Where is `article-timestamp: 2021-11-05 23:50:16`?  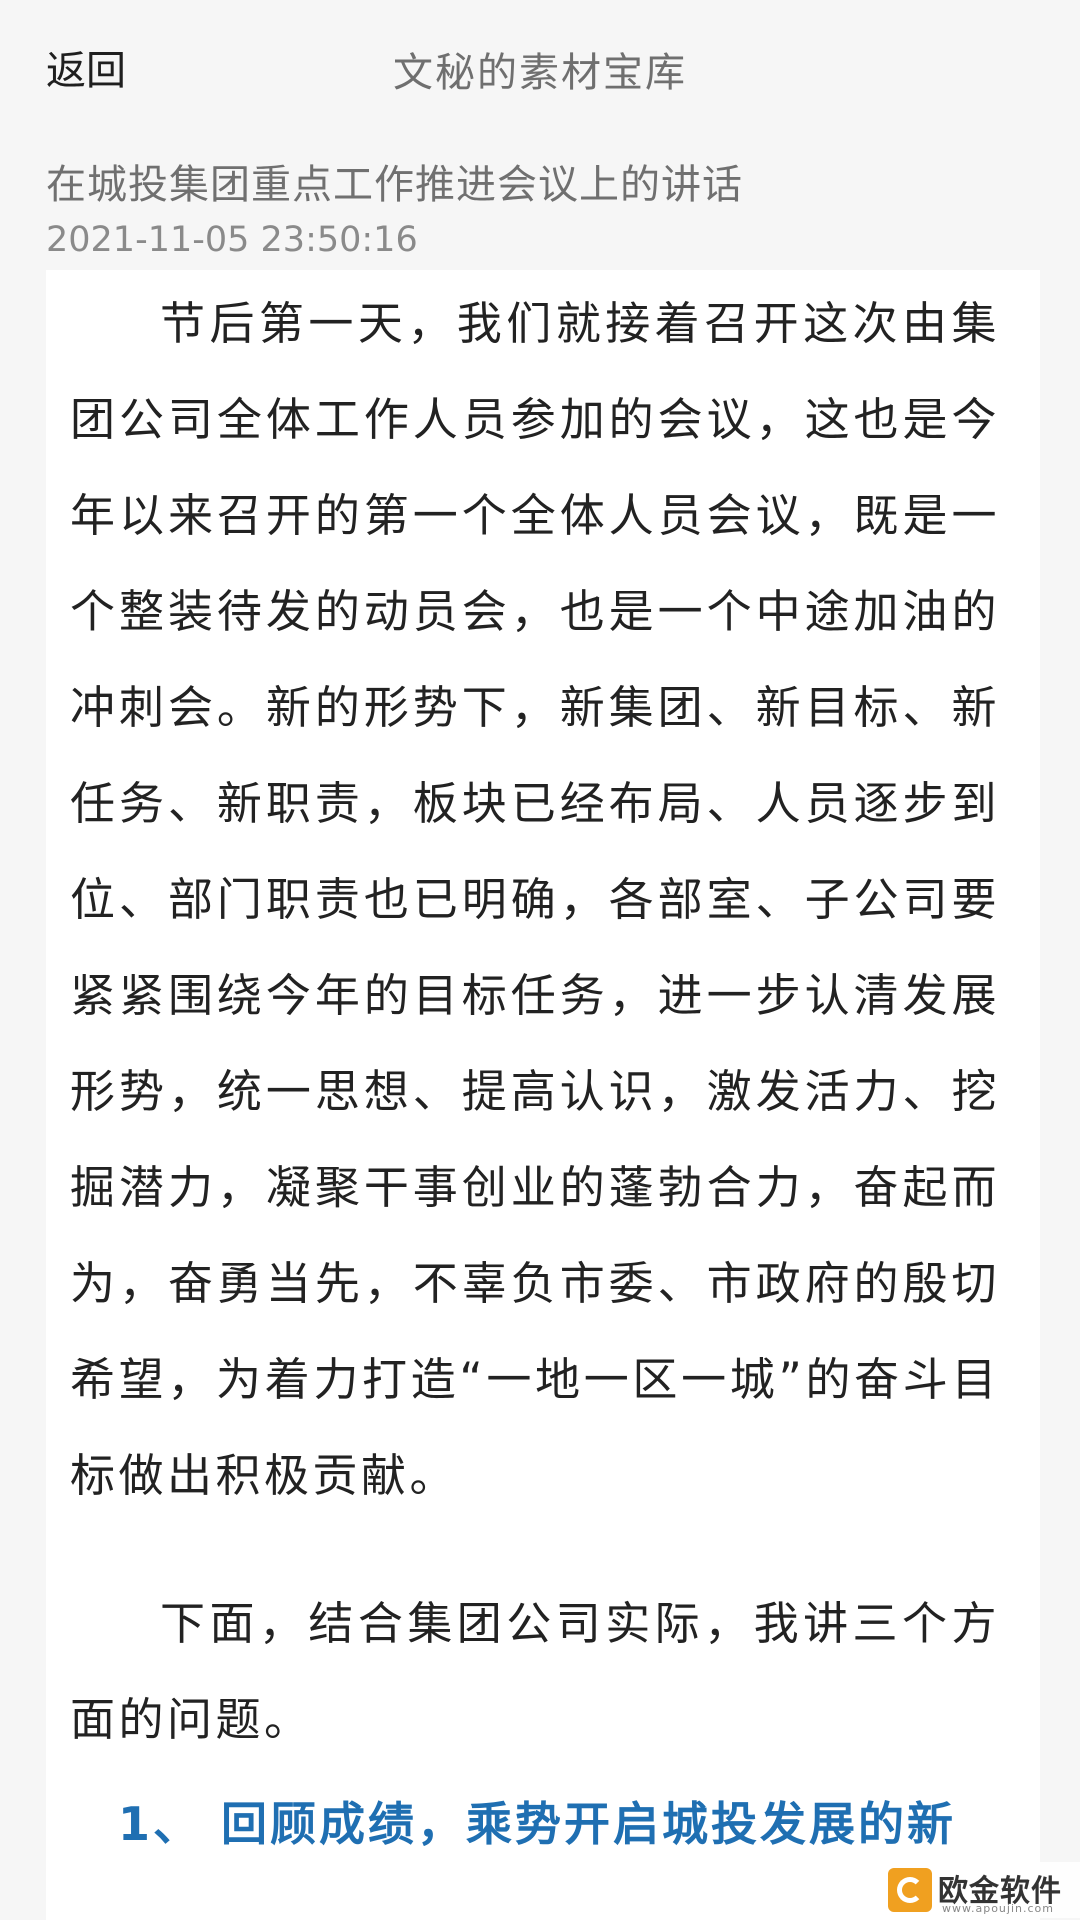
article-timestamp: 2021-11-05 23:50:16 is located at coordinates (232, 240).